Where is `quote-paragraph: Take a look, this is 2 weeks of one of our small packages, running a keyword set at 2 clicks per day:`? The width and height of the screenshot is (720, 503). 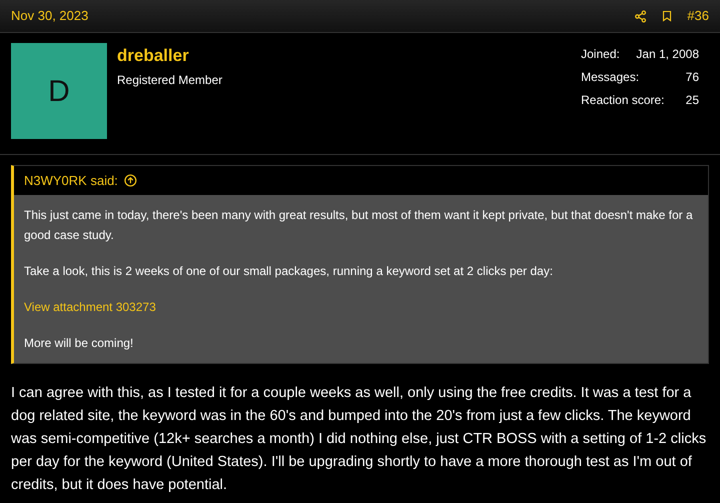
quote-paragraph: Take a look, this is 2 weeks of one of our small packages, running a keyword set at 2 clicks per day: is located at coordinates (289, 271).